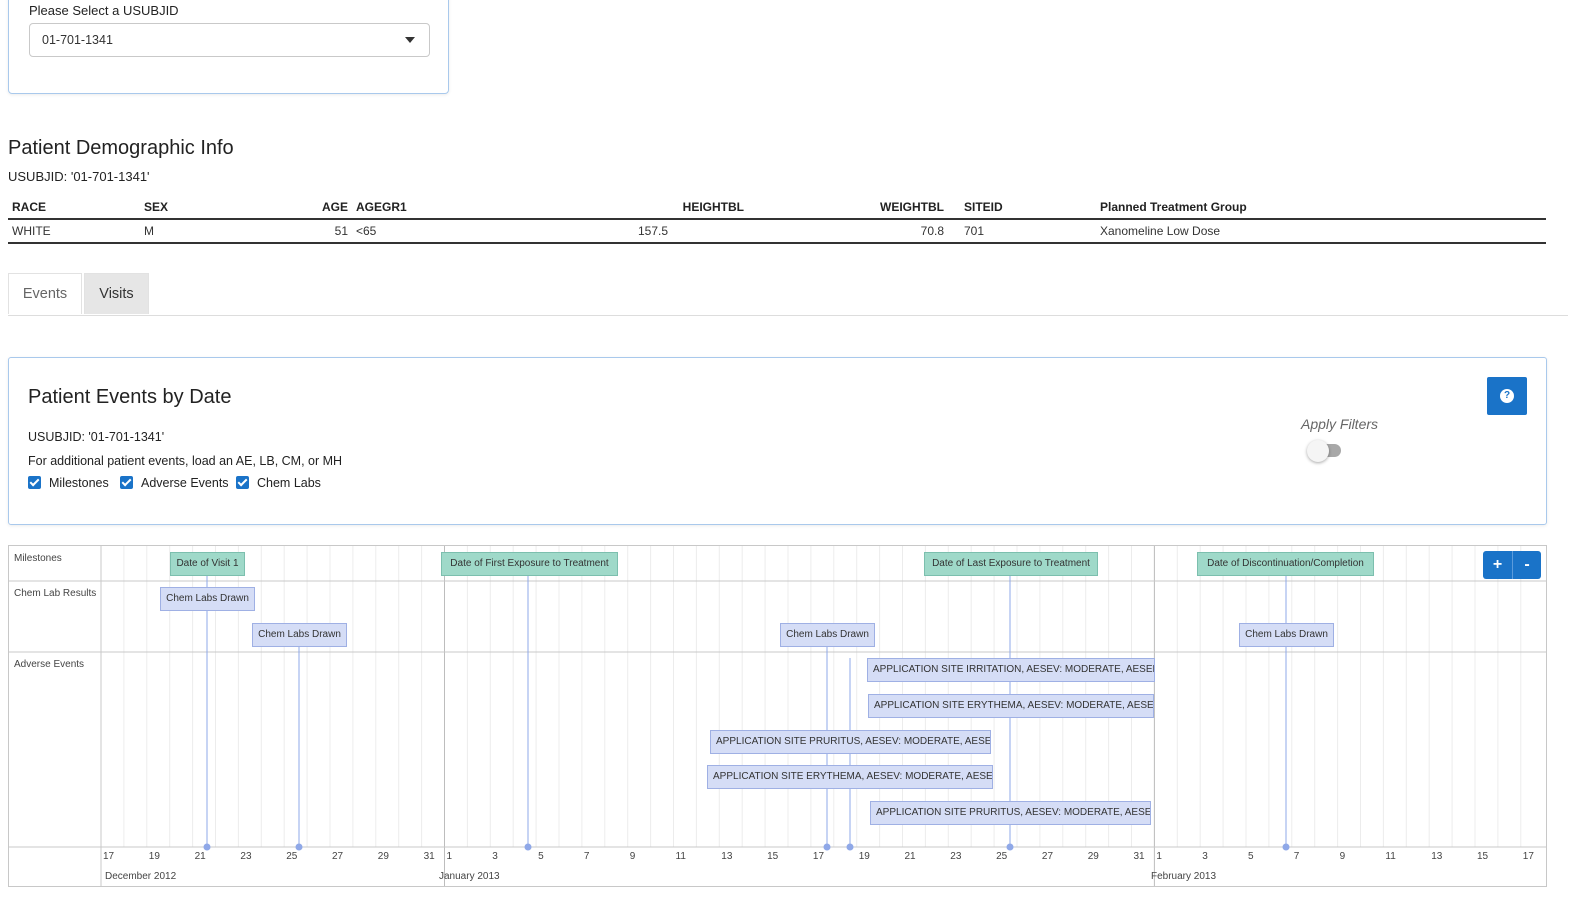 This screenshot has height=918, width=1586. What do you see at coordinates (529, 564) in the screenshot?
I see `milestone-item: Date of First Exposure to Treatment` at bounding box center [529, 564].